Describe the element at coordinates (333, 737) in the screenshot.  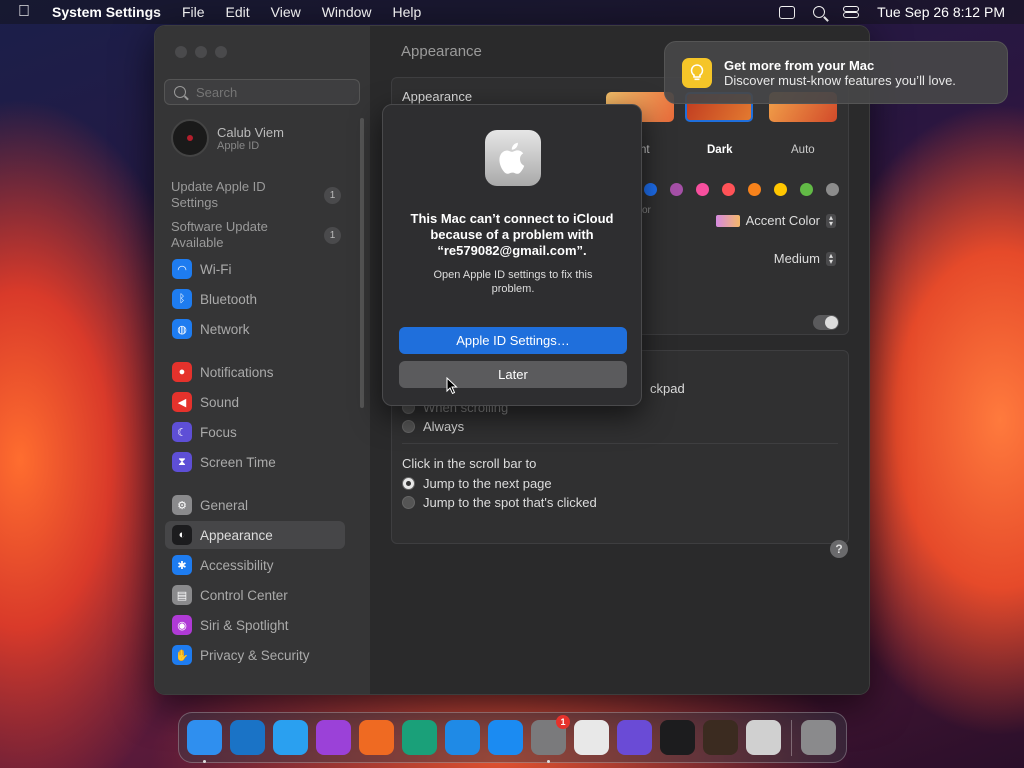
I see `podcasts-icon` at that location.